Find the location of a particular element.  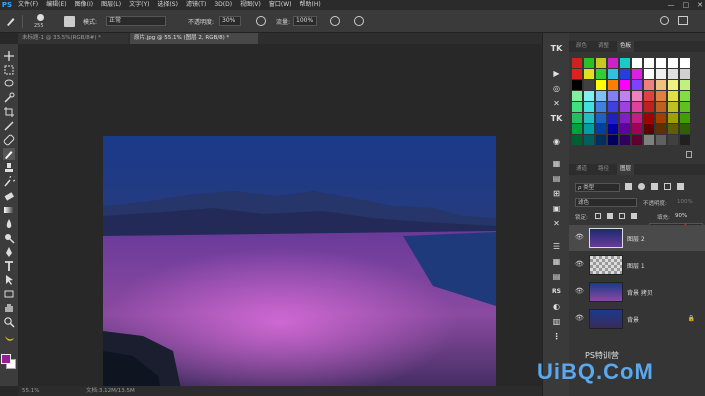

menu-3d: 3D(D) is located at coordinates (223, 5).